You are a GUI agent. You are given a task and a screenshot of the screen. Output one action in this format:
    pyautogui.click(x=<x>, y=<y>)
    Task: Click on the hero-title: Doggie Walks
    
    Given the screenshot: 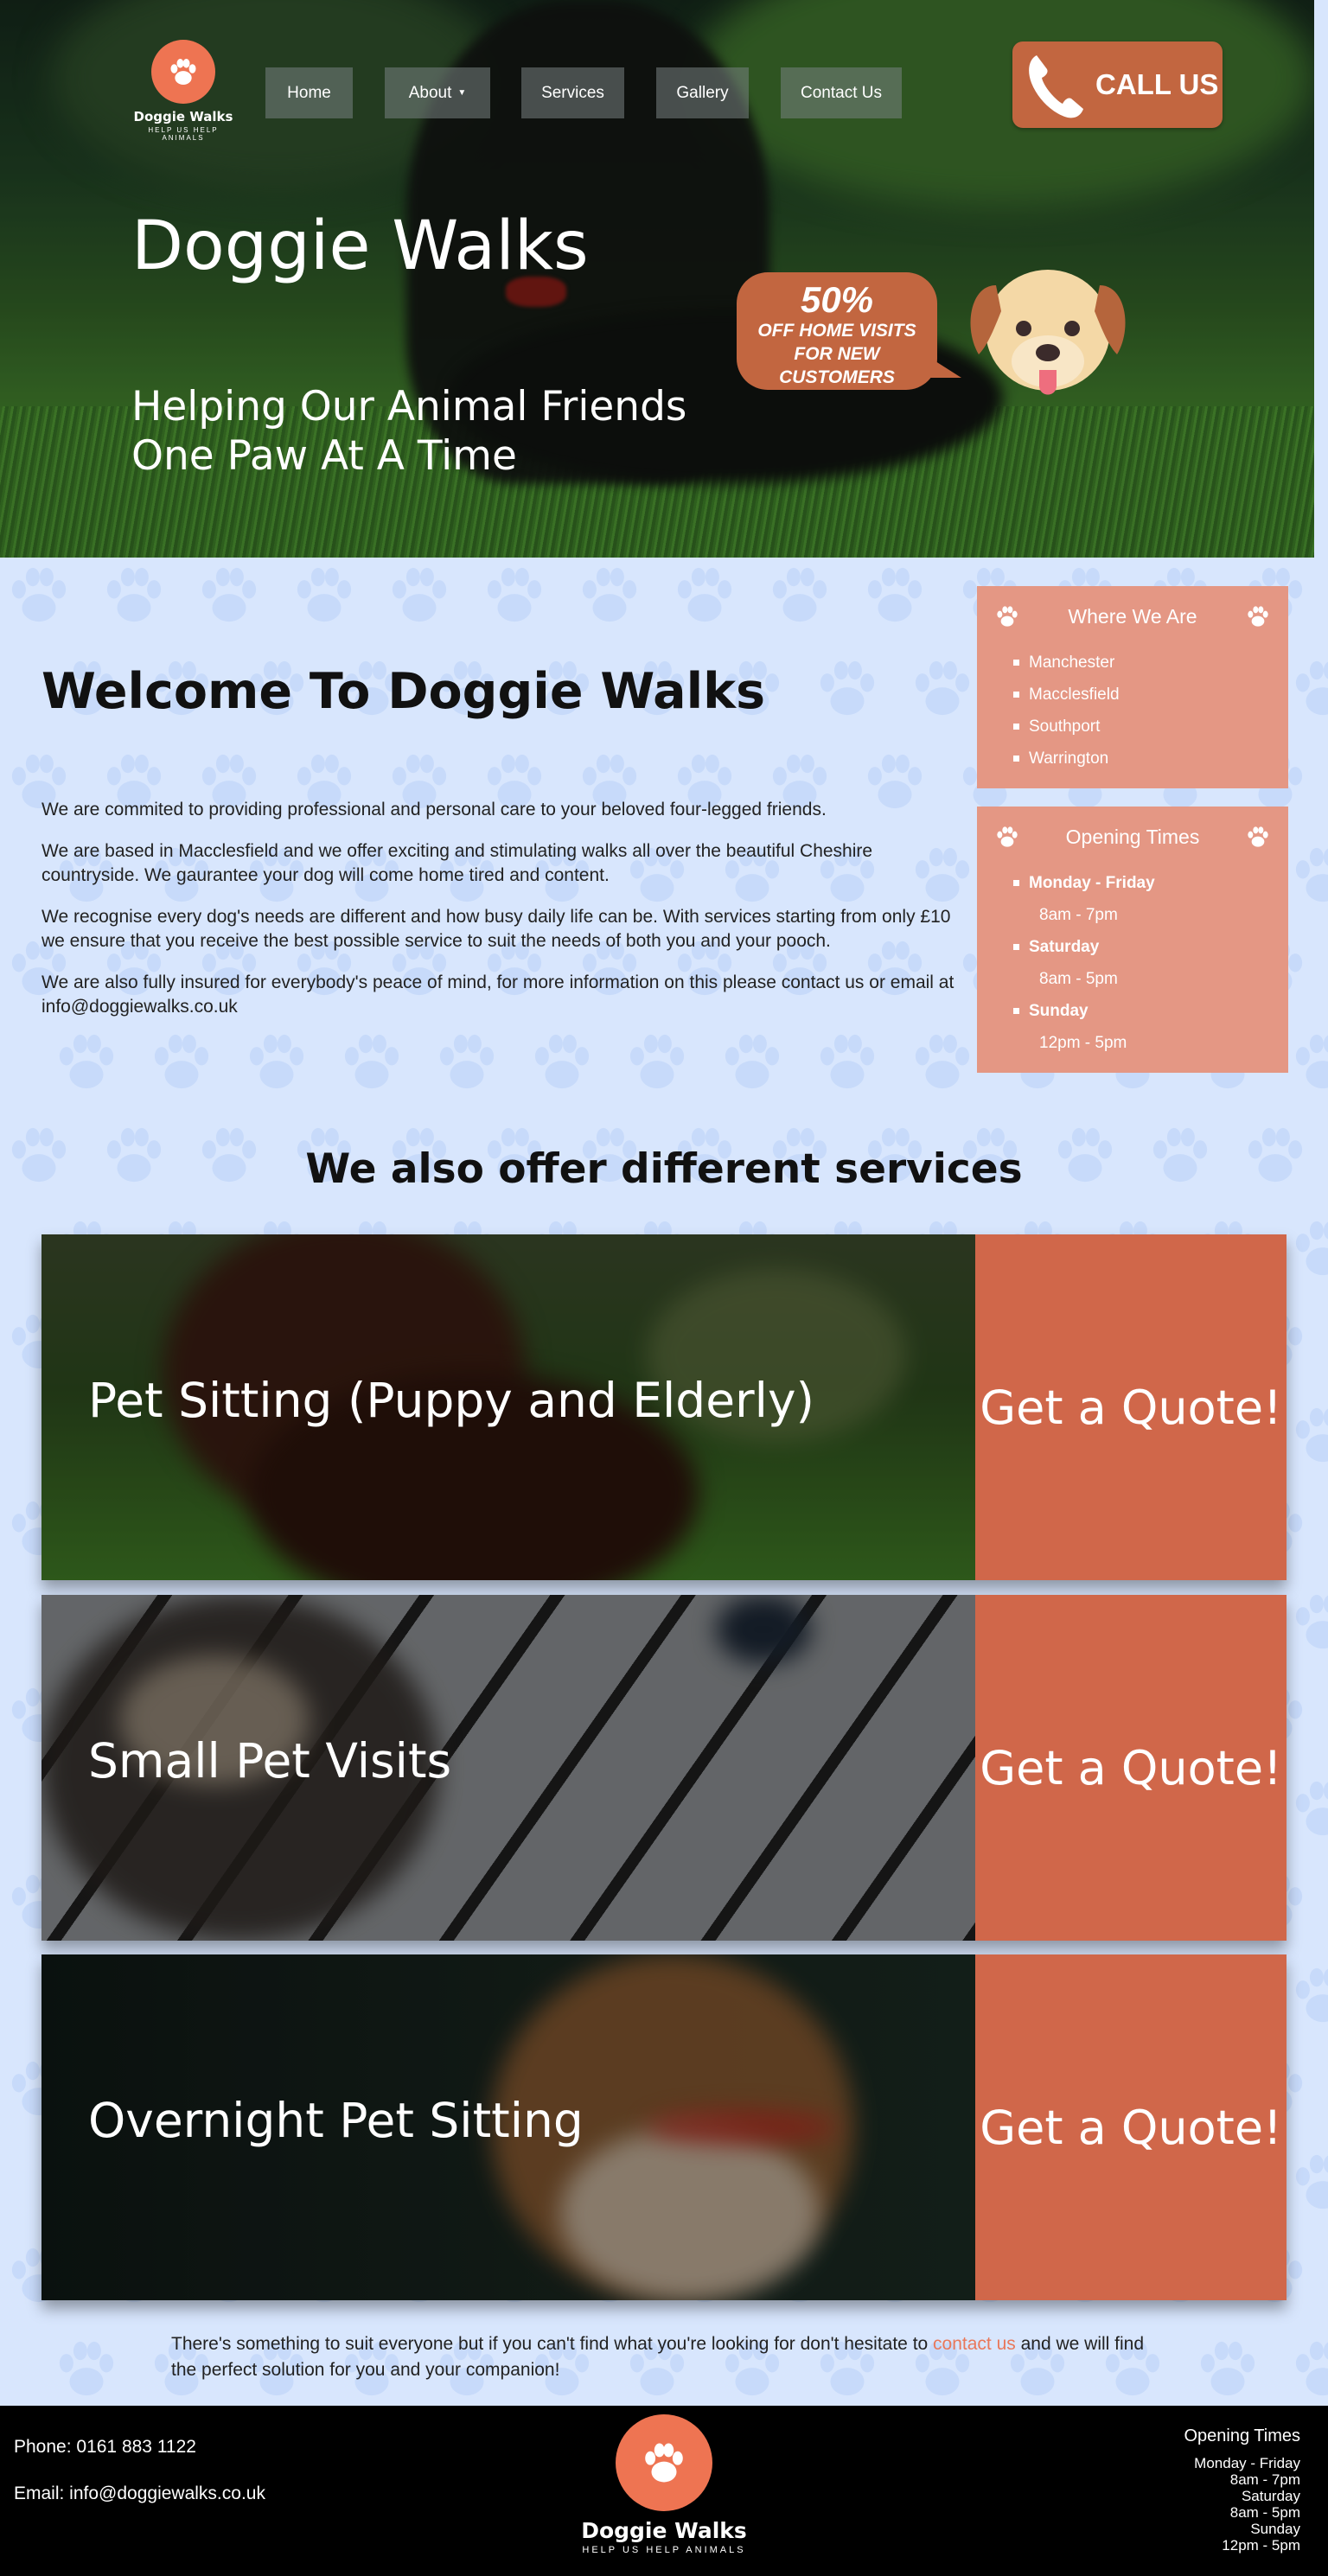 What is the action you would take?
    pyautogui.click(x=360, y=246)
    